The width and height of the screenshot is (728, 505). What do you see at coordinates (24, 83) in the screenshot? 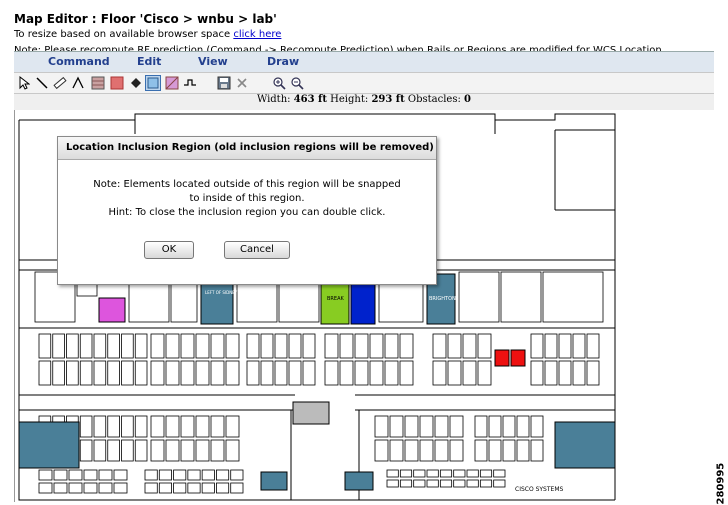
I see `select-arrow-icon` at bounding box center [24, 83].